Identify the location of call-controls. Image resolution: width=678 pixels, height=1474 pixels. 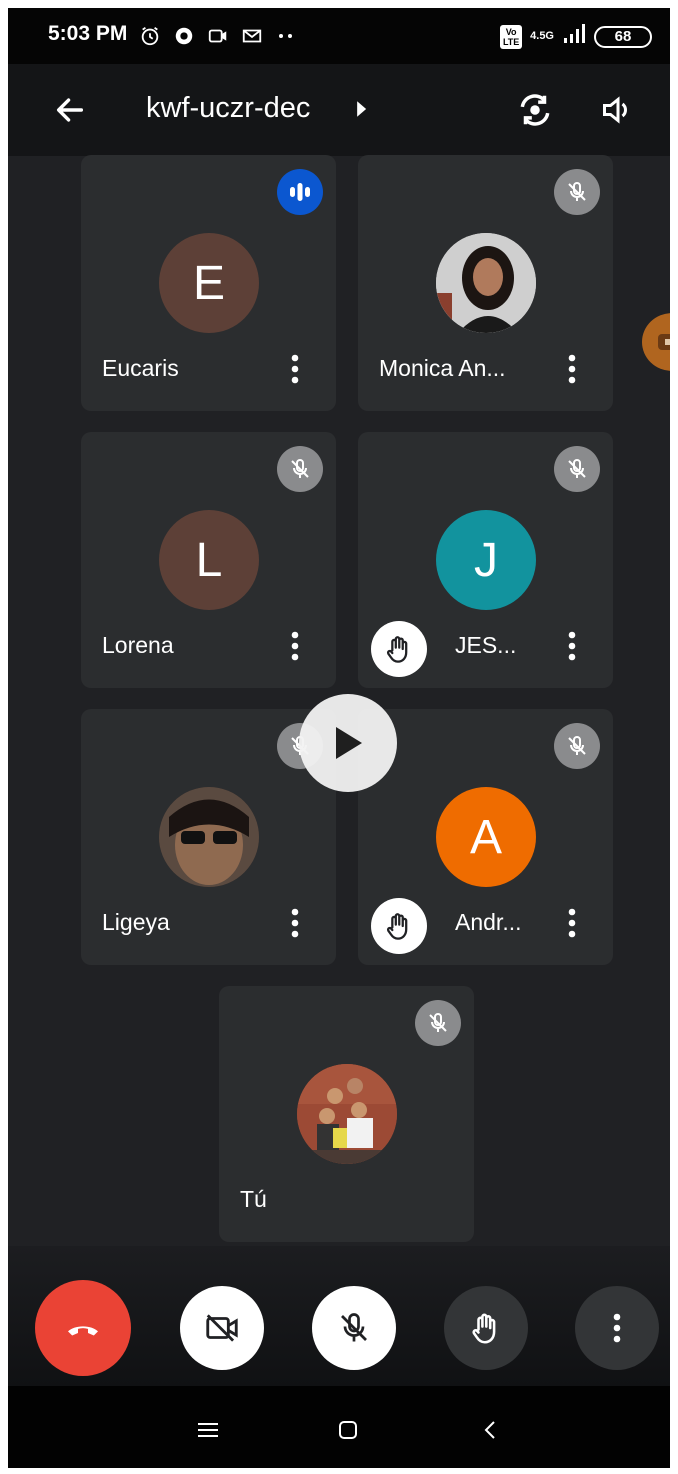
(339, 1316).